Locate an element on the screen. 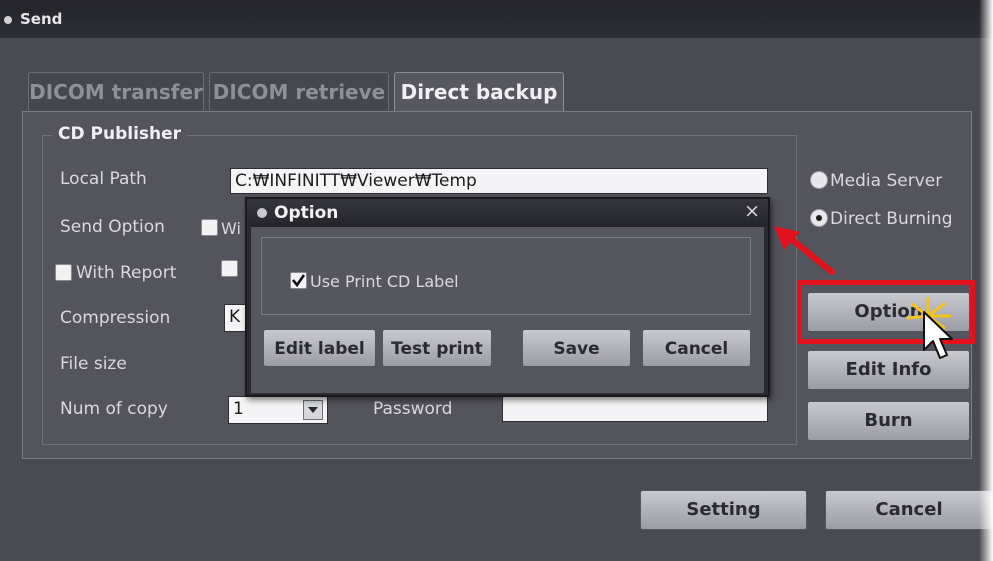 This screenshot has height=561, width=993. file-size-label: File size is located at coordinates (93, 364).